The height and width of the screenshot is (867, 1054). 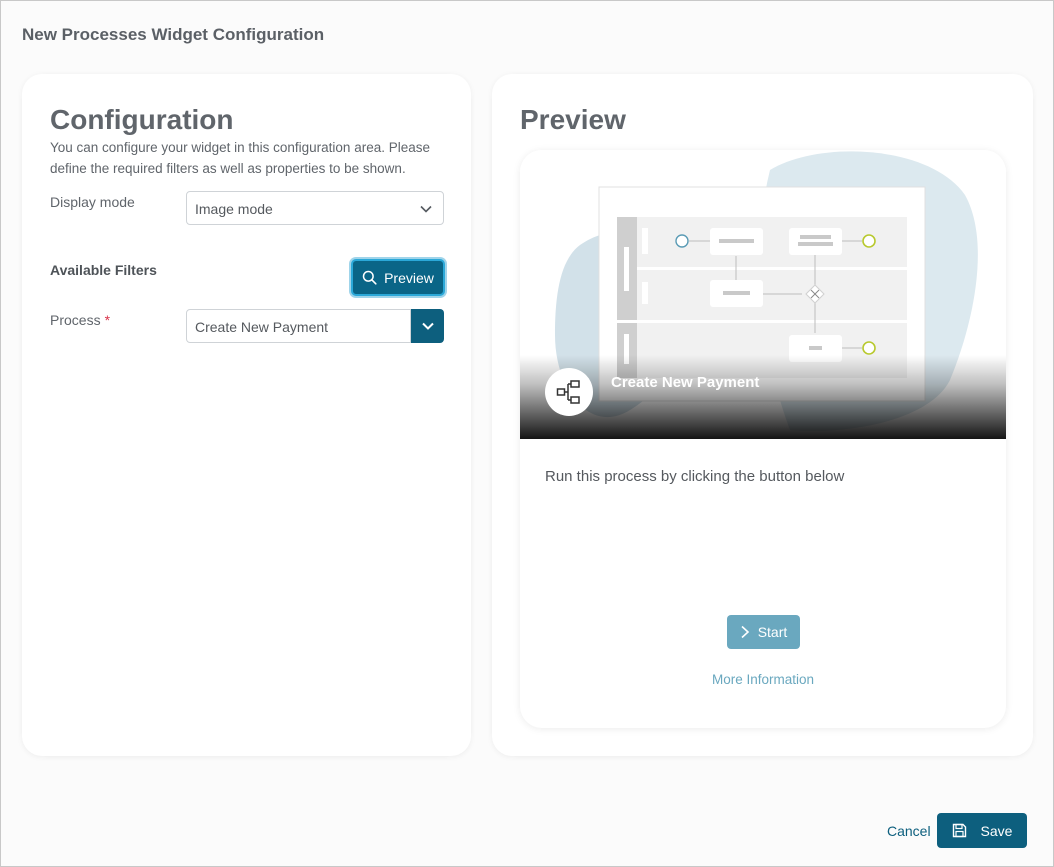 I want to click on process-icon-badge, so click(x=569, y=392).